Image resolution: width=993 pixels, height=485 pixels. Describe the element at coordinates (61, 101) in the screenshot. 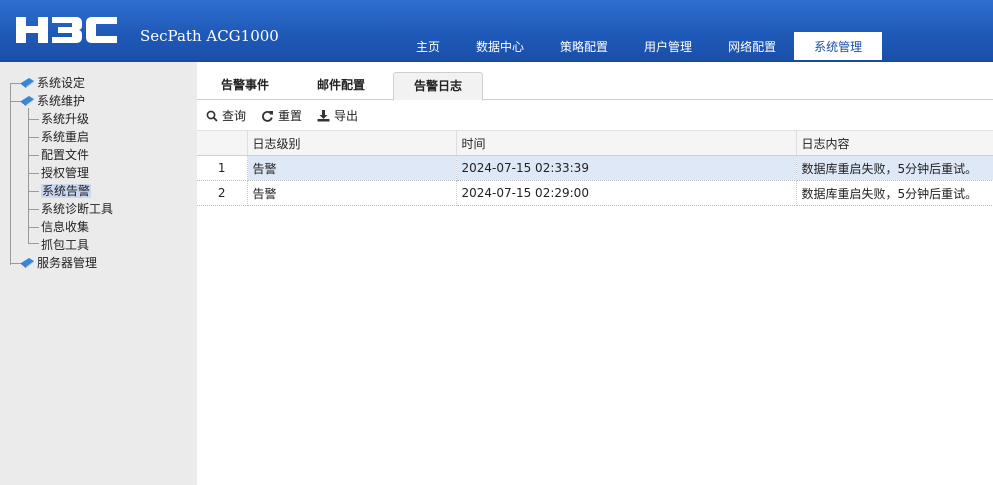

I see `tree-item-label: 系统维护` at that location.